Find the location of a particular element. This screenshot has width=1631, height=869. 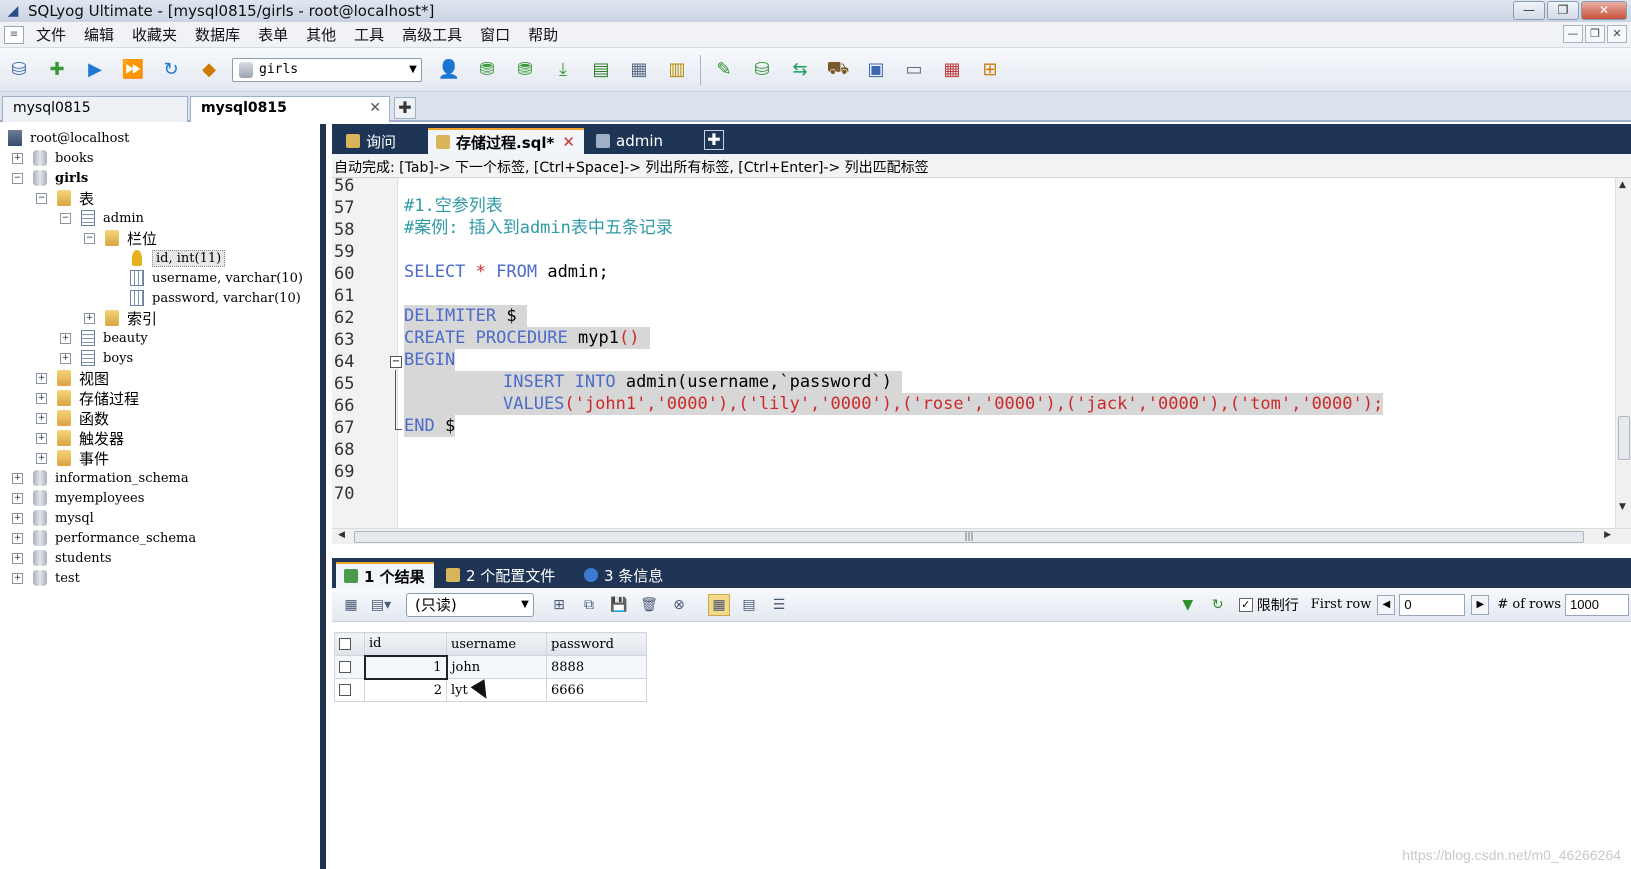

grid-export-icon: ▦ is located at coordinates (351, 605).